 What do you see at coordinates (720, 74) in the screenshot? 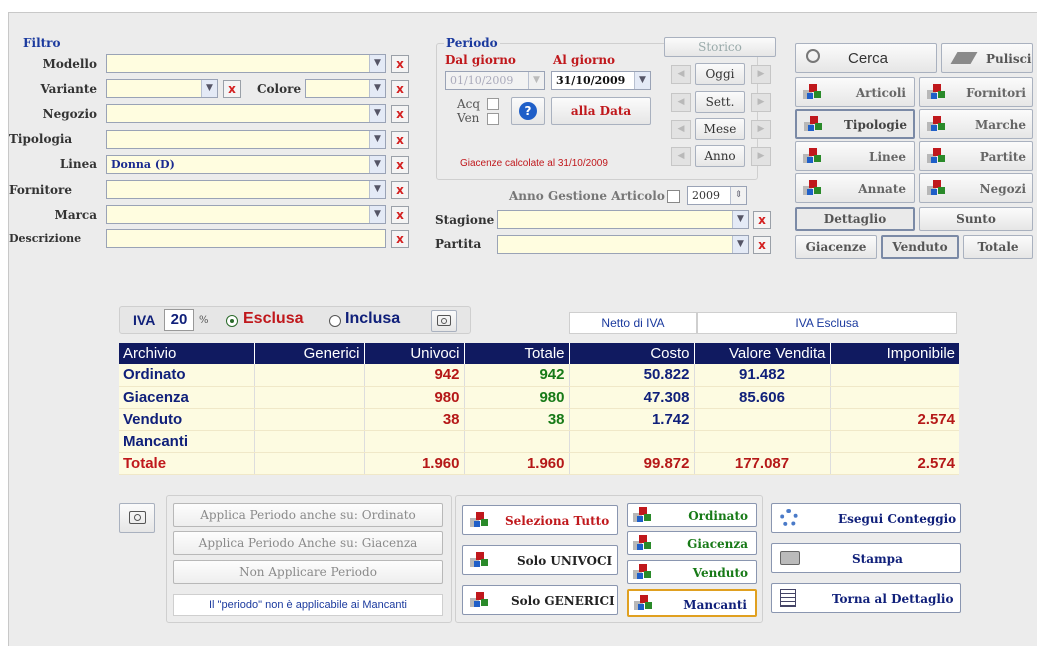
I see `oggi-button: Oggi` at bounding box center [720, 74].